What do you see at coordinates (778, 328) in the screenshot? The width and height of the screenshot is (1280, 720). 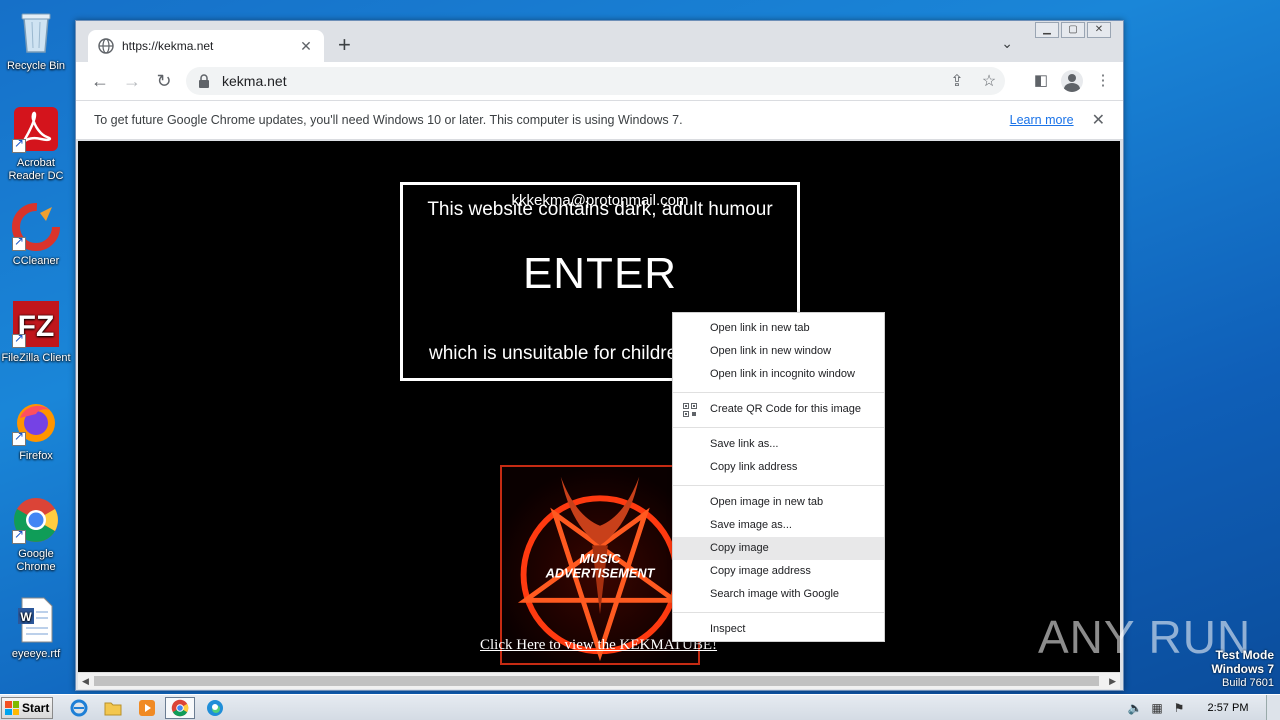 I see `menu-open-link-new-tab: Open link in new tab` at bounding box center [778, 328].